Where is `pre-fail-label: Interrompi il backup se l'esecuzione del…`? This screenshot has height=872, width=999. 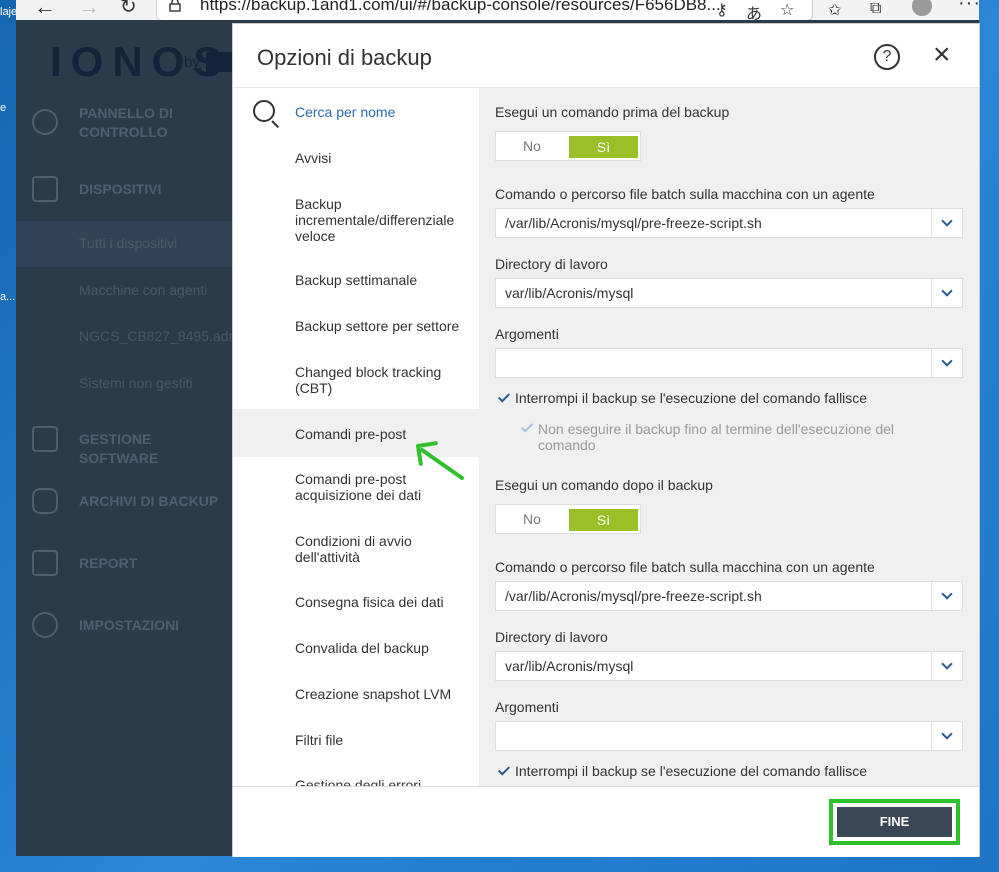
pre-fail-label: Interrompi il backup se l'esecuzione del… is located at coordinates (691, 398).